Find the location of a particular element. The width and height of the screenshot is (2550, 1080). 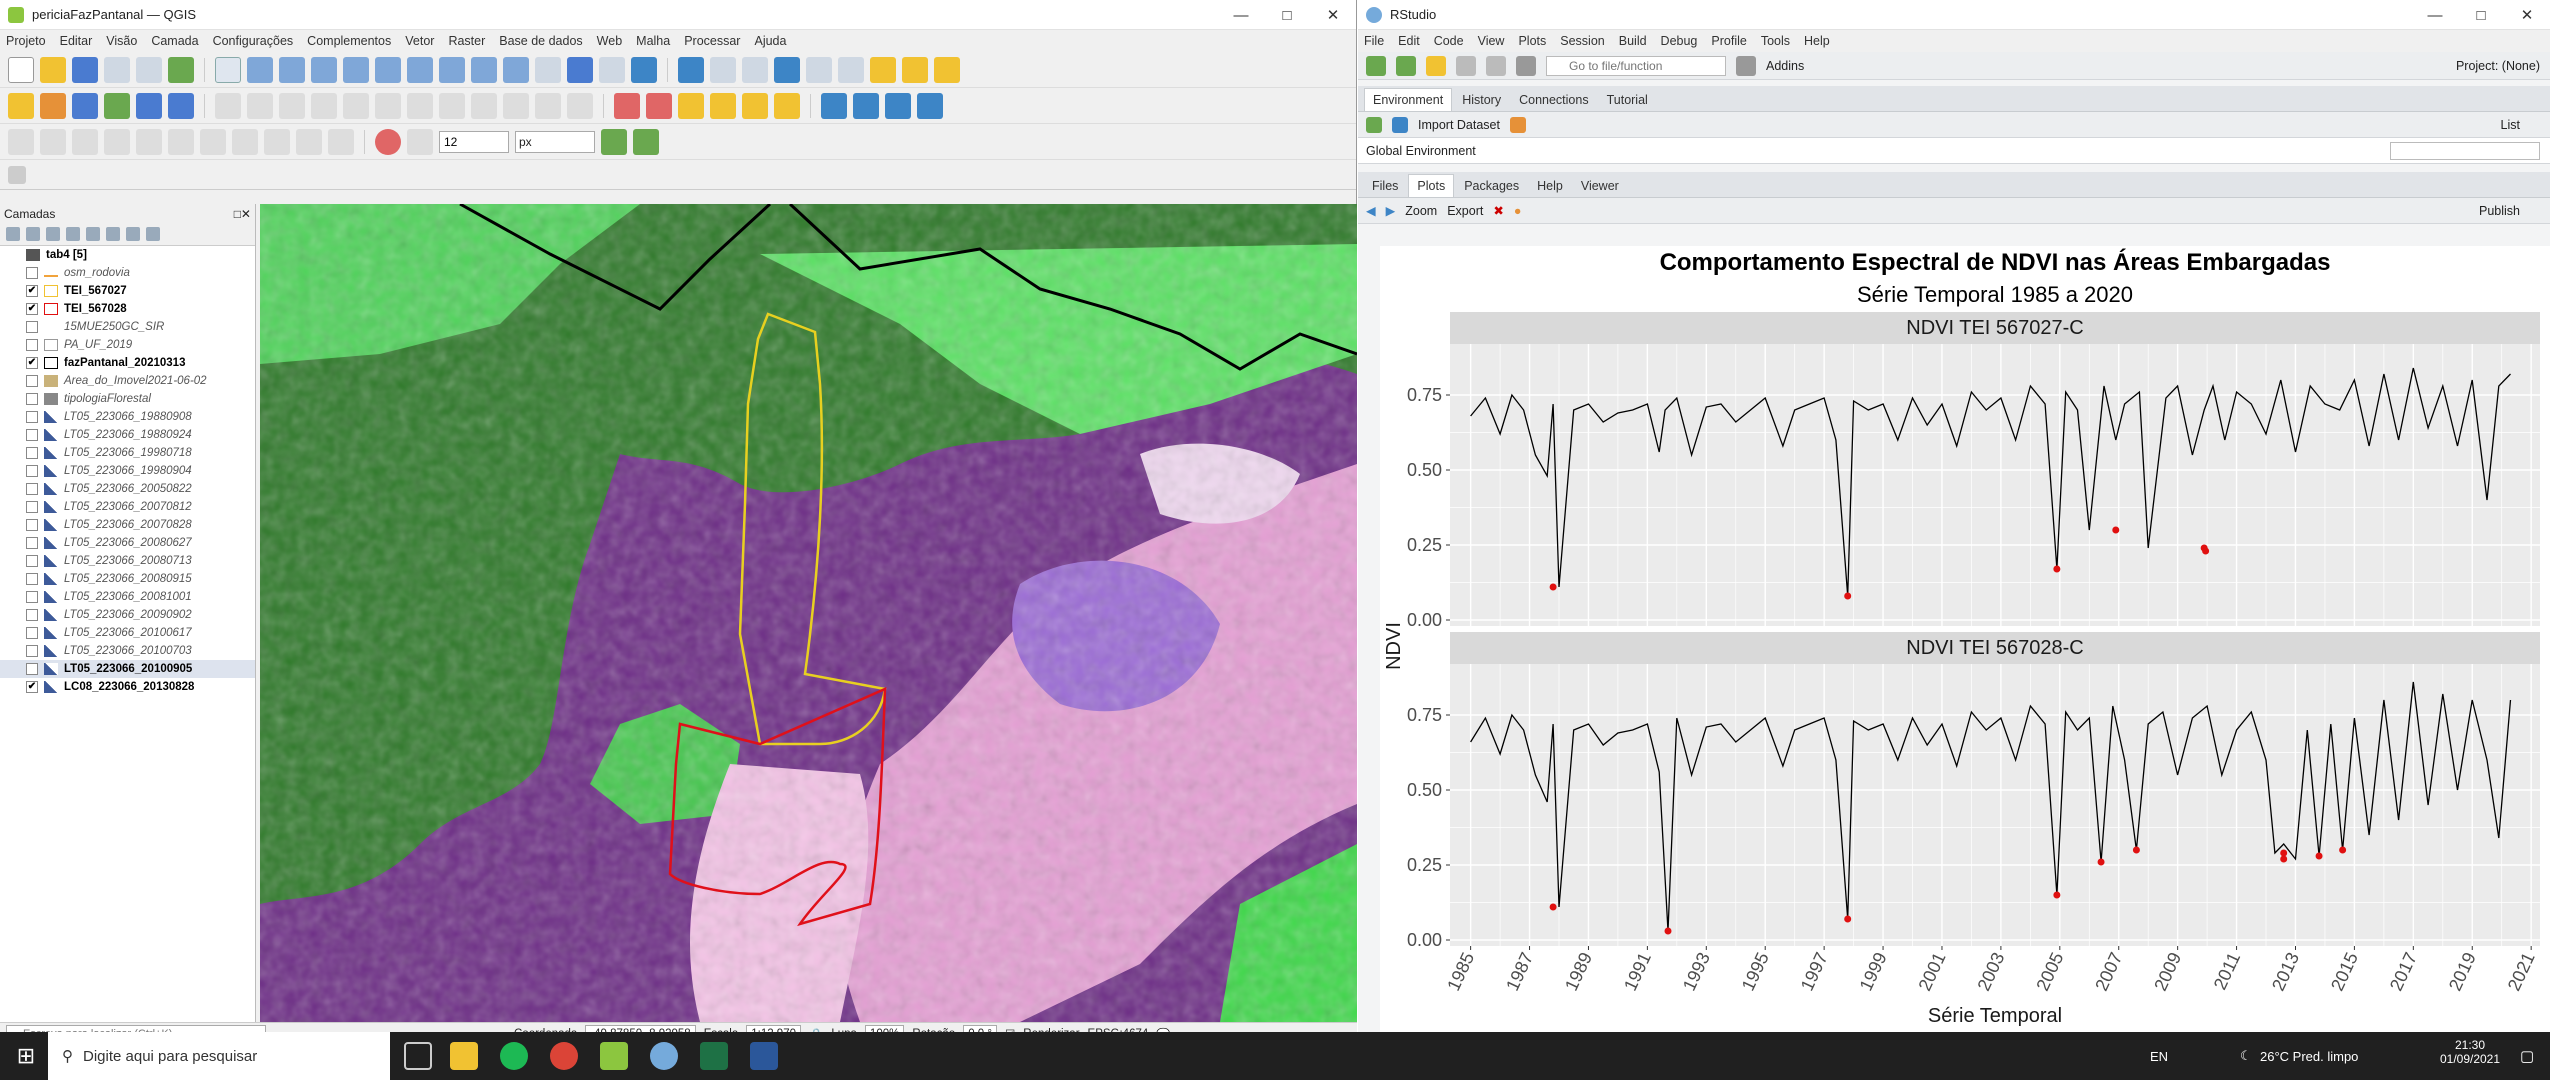

menu-item: Ajuda is located at coordinates (770, 41).